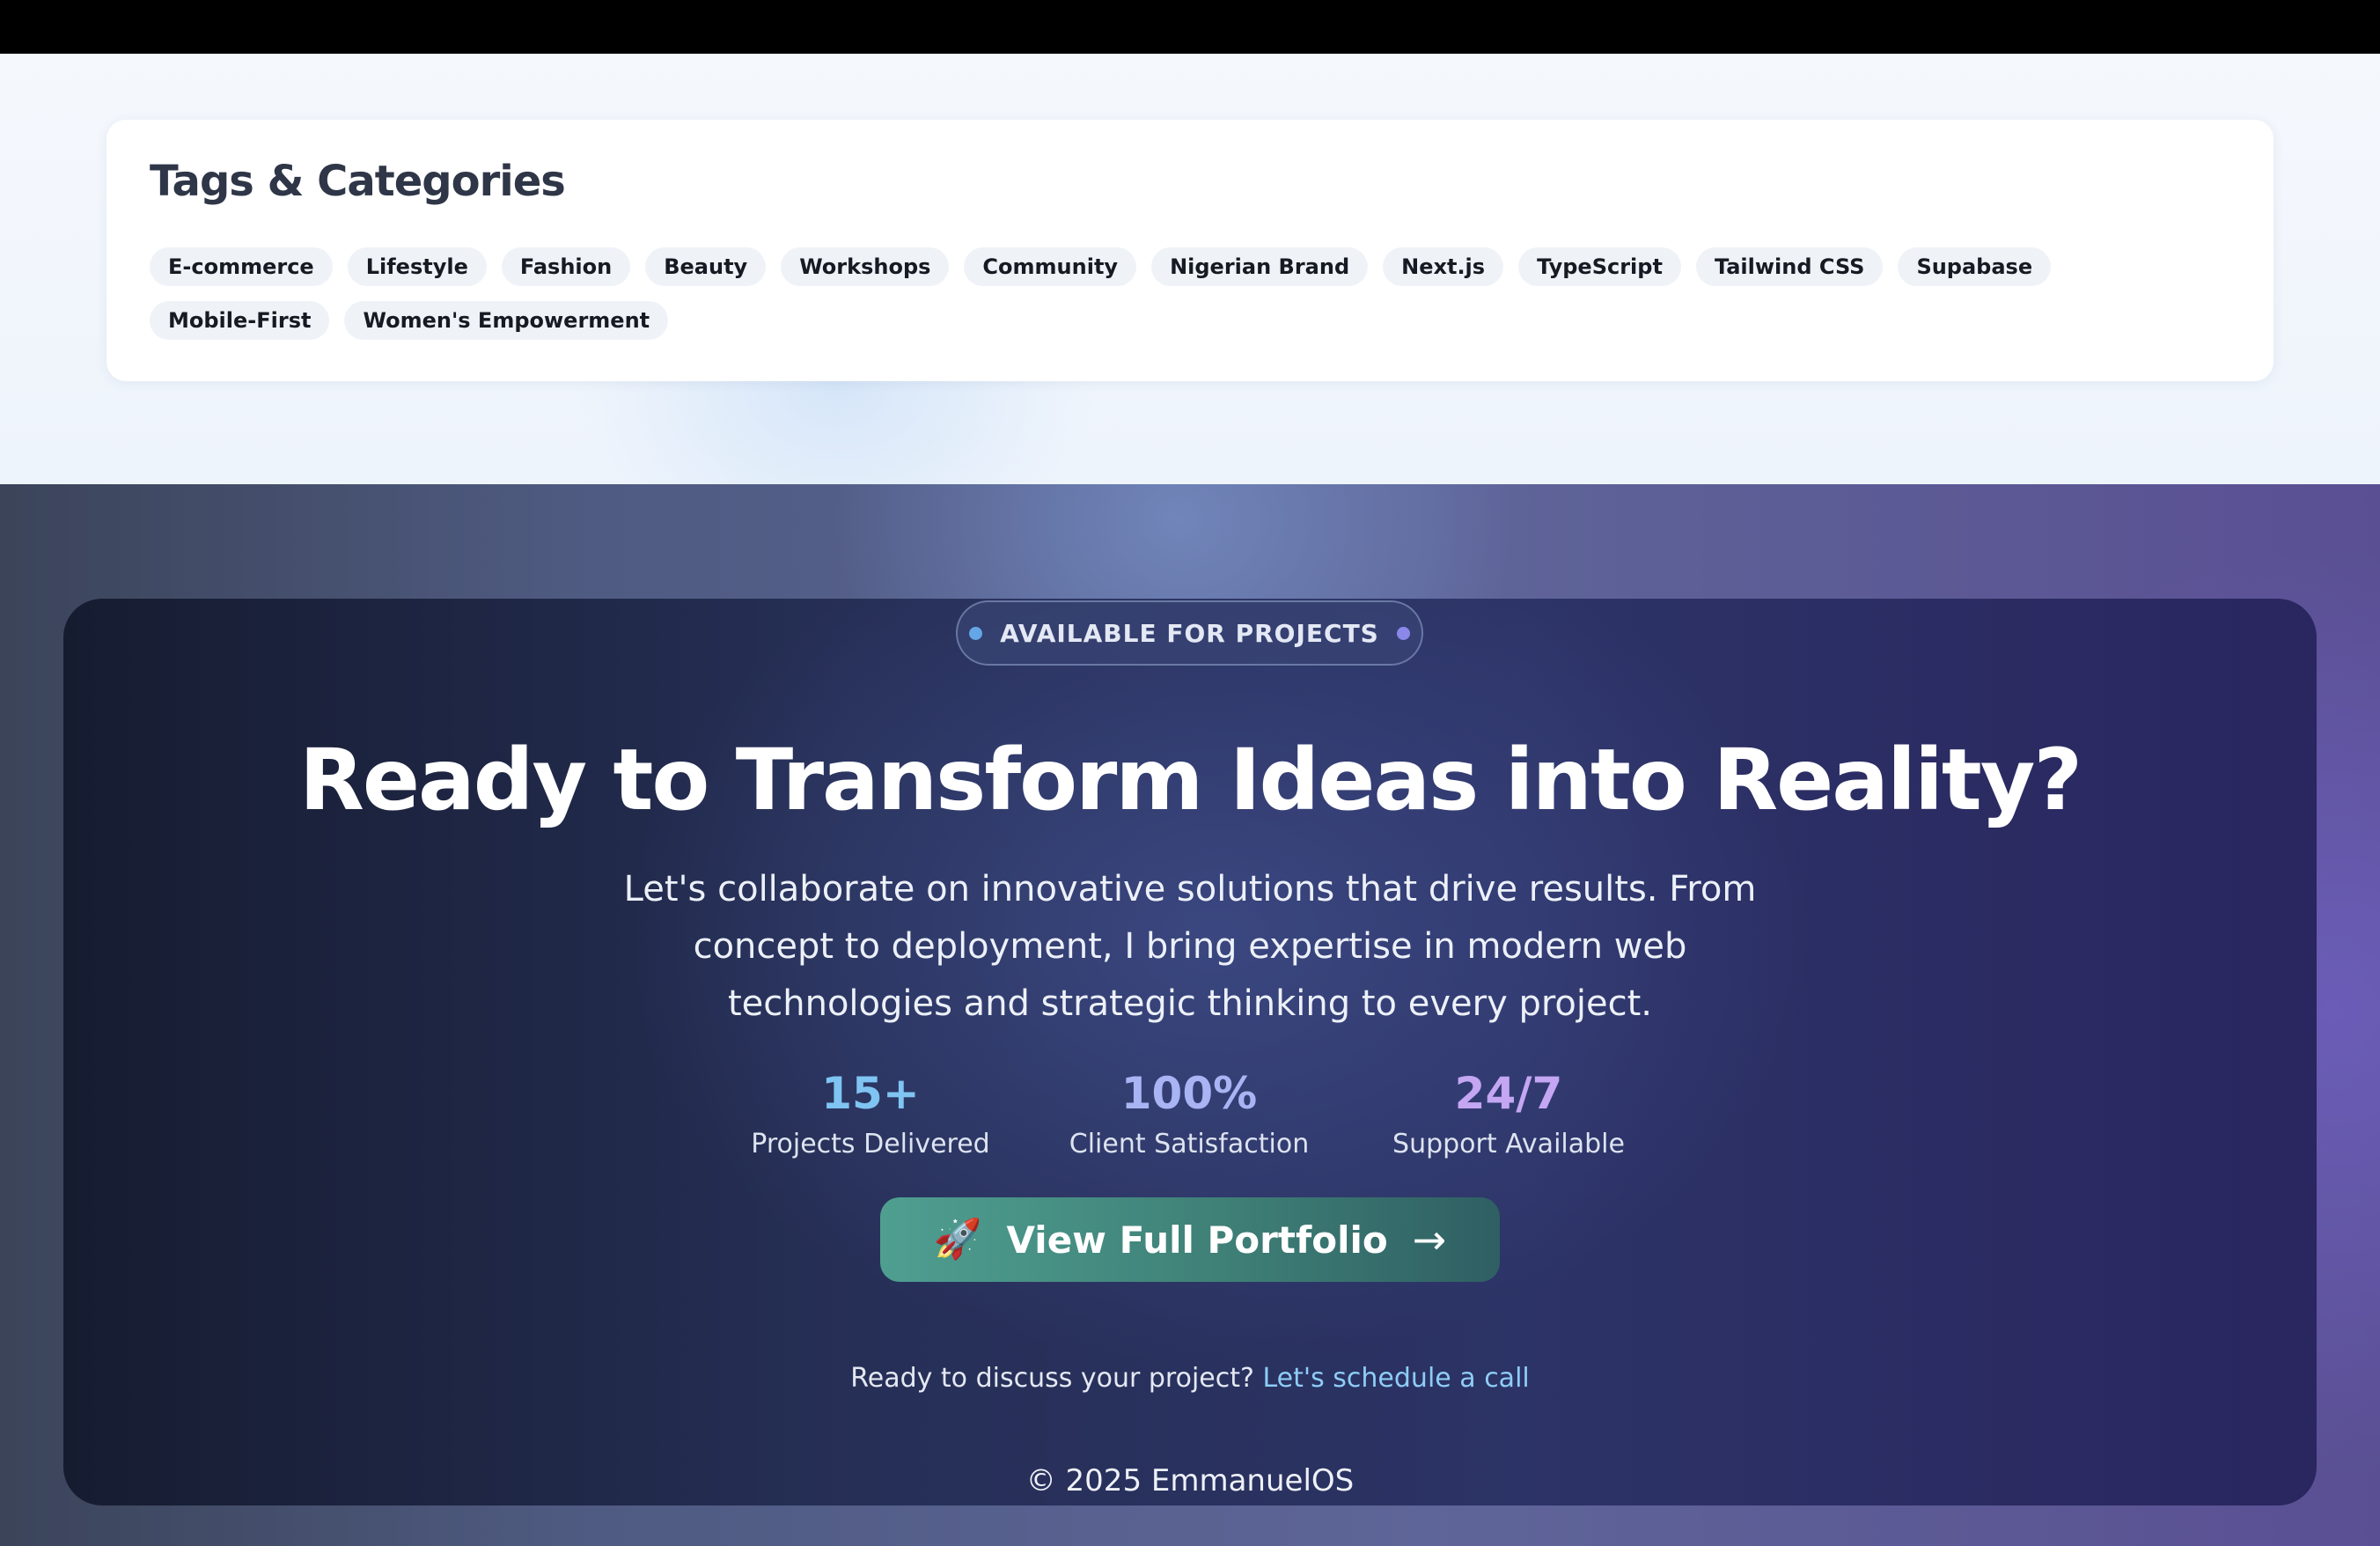 The width and height of the screenshot is (2380, 1546). I want to click on availability-badge: AVAILABLE FOR PROJECTS, so click(1189, 633).